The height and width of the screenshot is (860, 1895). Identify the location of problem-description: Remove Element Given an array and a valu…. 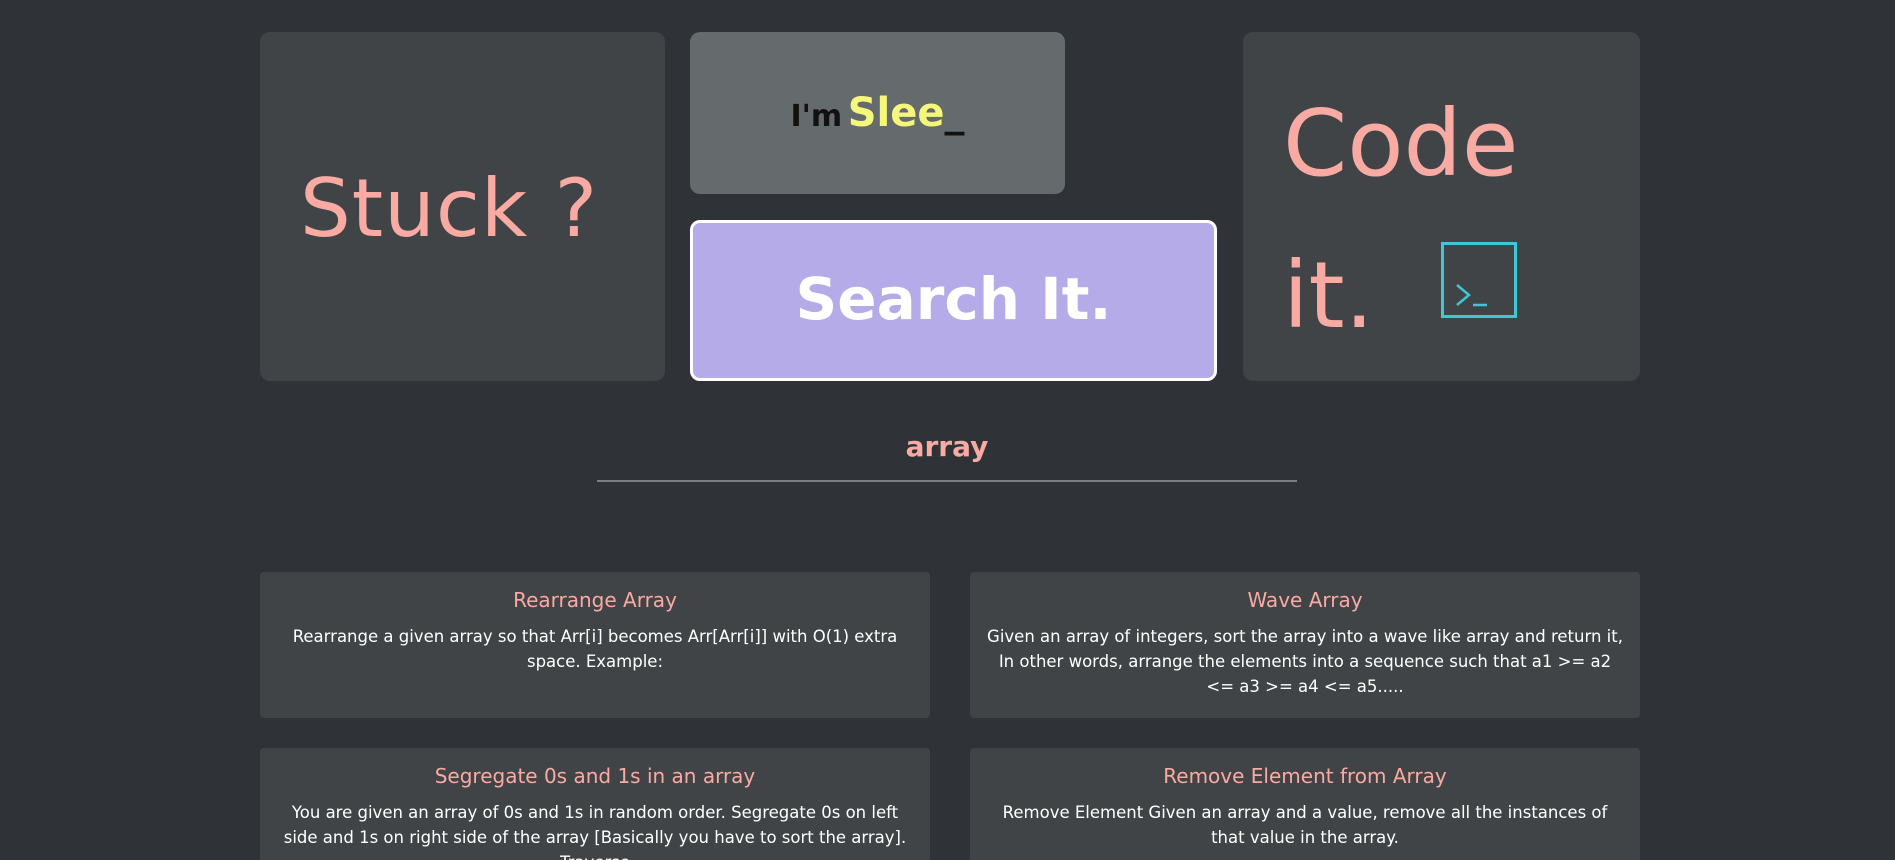
(1305, 825).